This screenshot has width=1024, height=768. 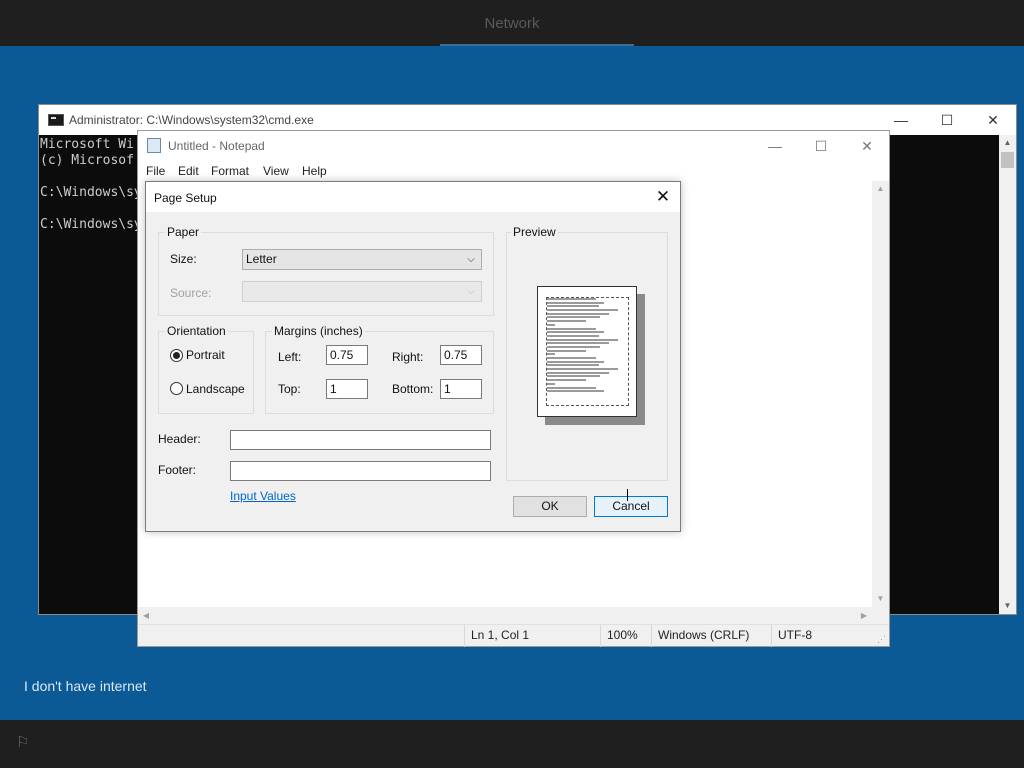 I want to click on bottom-margin-input: 1, so click(x=461, y=389).